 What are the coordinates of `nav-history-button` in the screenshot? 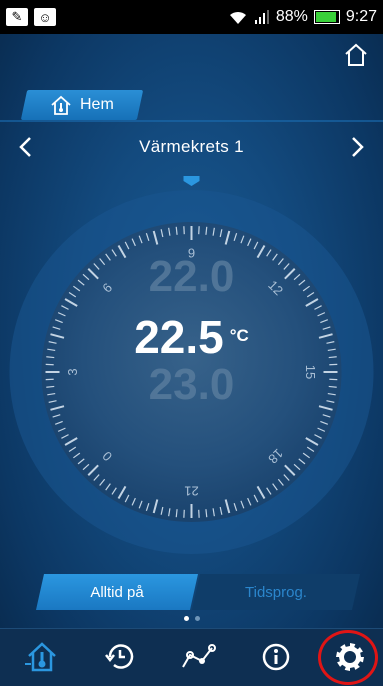 It's located at (120, 657).